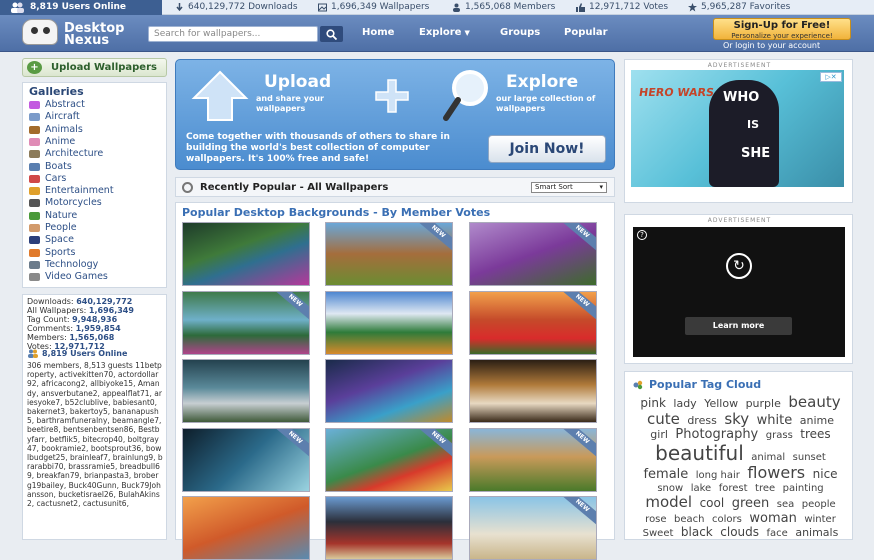 This screenshot has height=560, width=874. What do you see at coordinates (653, 403) in the screenshot?
I see `tag-link: pink` at bounding box center [653, 403].